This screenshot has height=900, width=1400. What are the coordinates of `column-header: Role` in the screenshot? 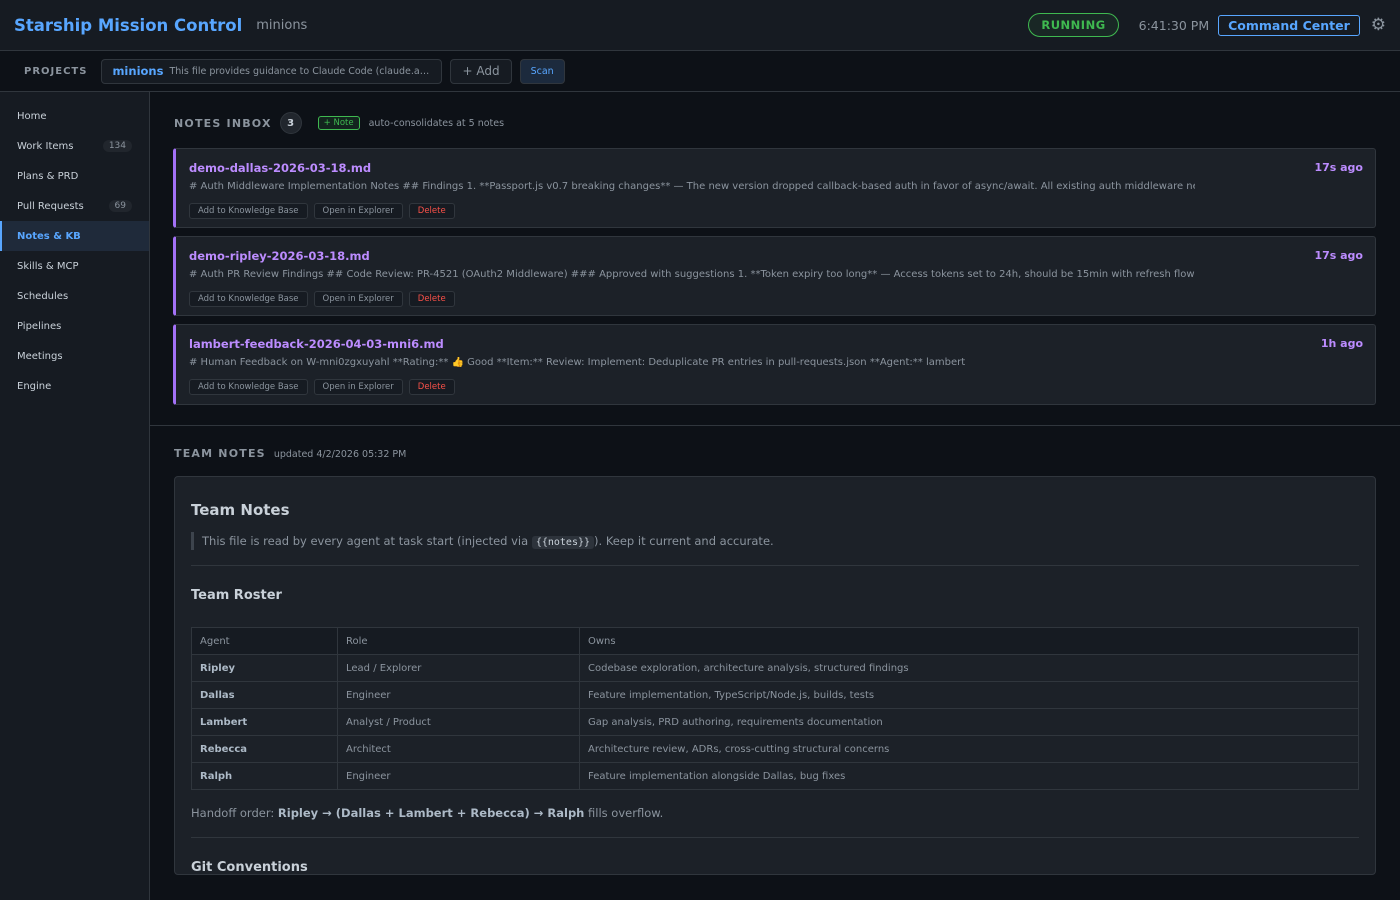 It's located at (458, 641).